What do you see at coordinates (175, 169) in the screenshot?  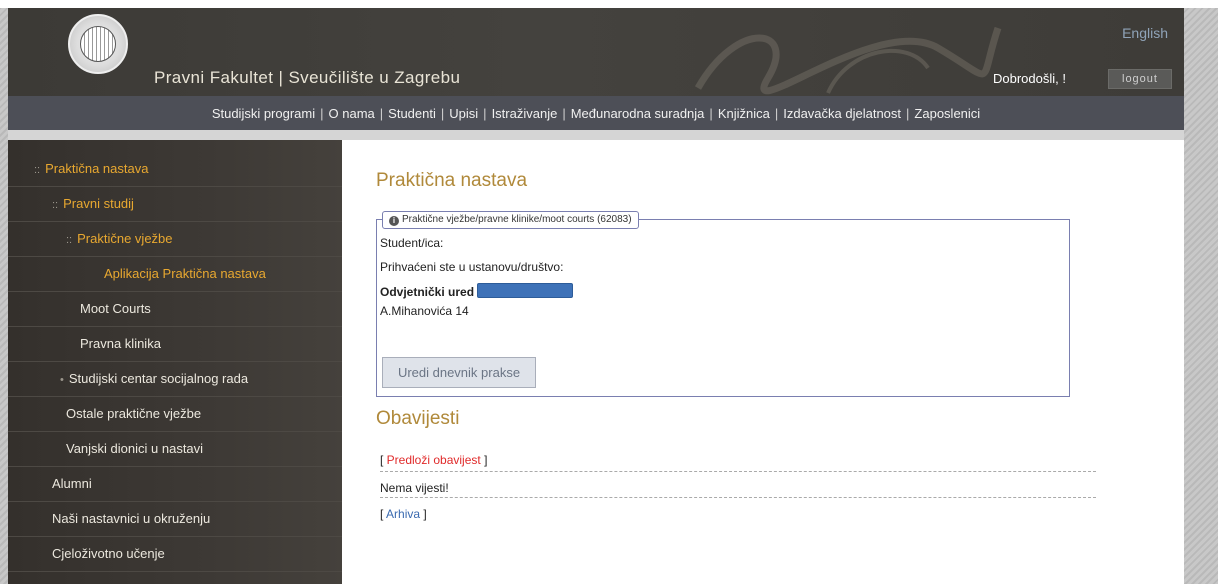 I see `sidebar-item-prakticna-nastava: :: Praktična nastava` at bounding box center [175, 169].